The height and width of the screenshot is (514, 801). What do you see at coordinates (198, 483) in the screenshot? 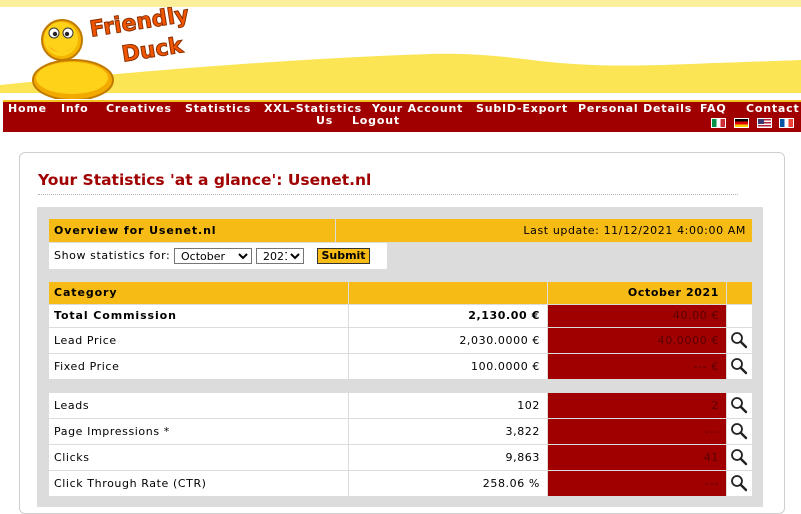
I see `row-label: Click Through Rate (CTR)` at bounding box center [198, 483].